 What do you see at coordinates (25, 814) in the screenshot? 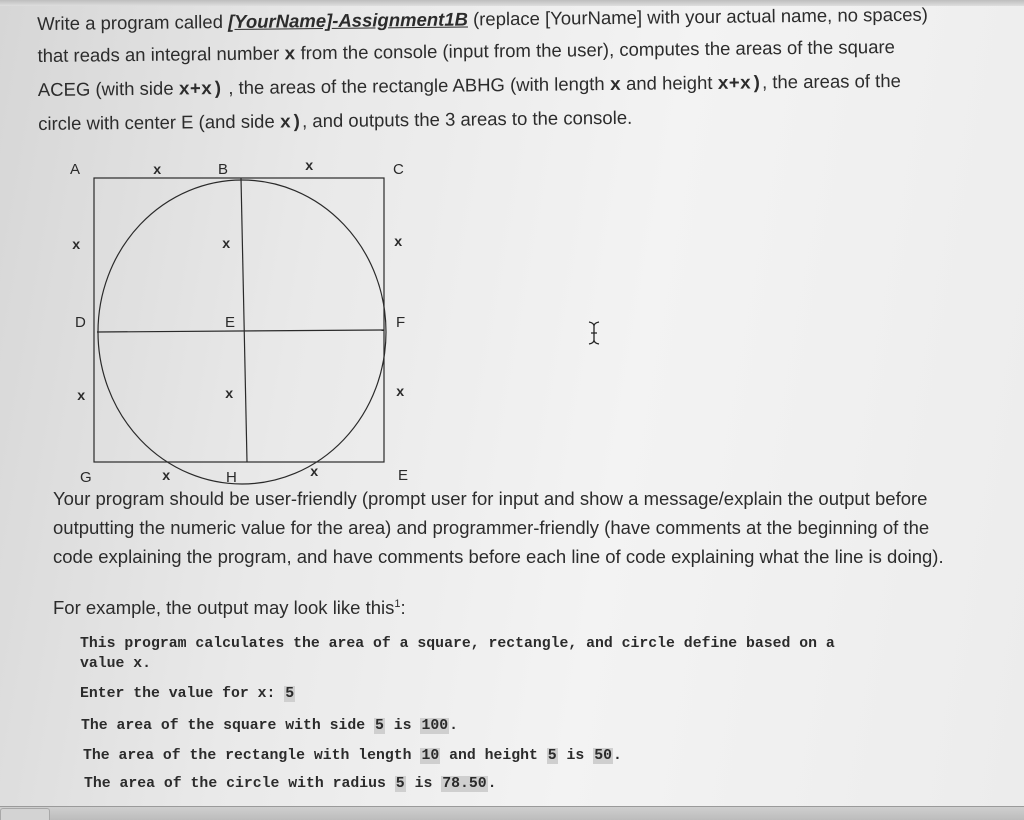
I see `bottom-tab` at bounding box center [25, 814].